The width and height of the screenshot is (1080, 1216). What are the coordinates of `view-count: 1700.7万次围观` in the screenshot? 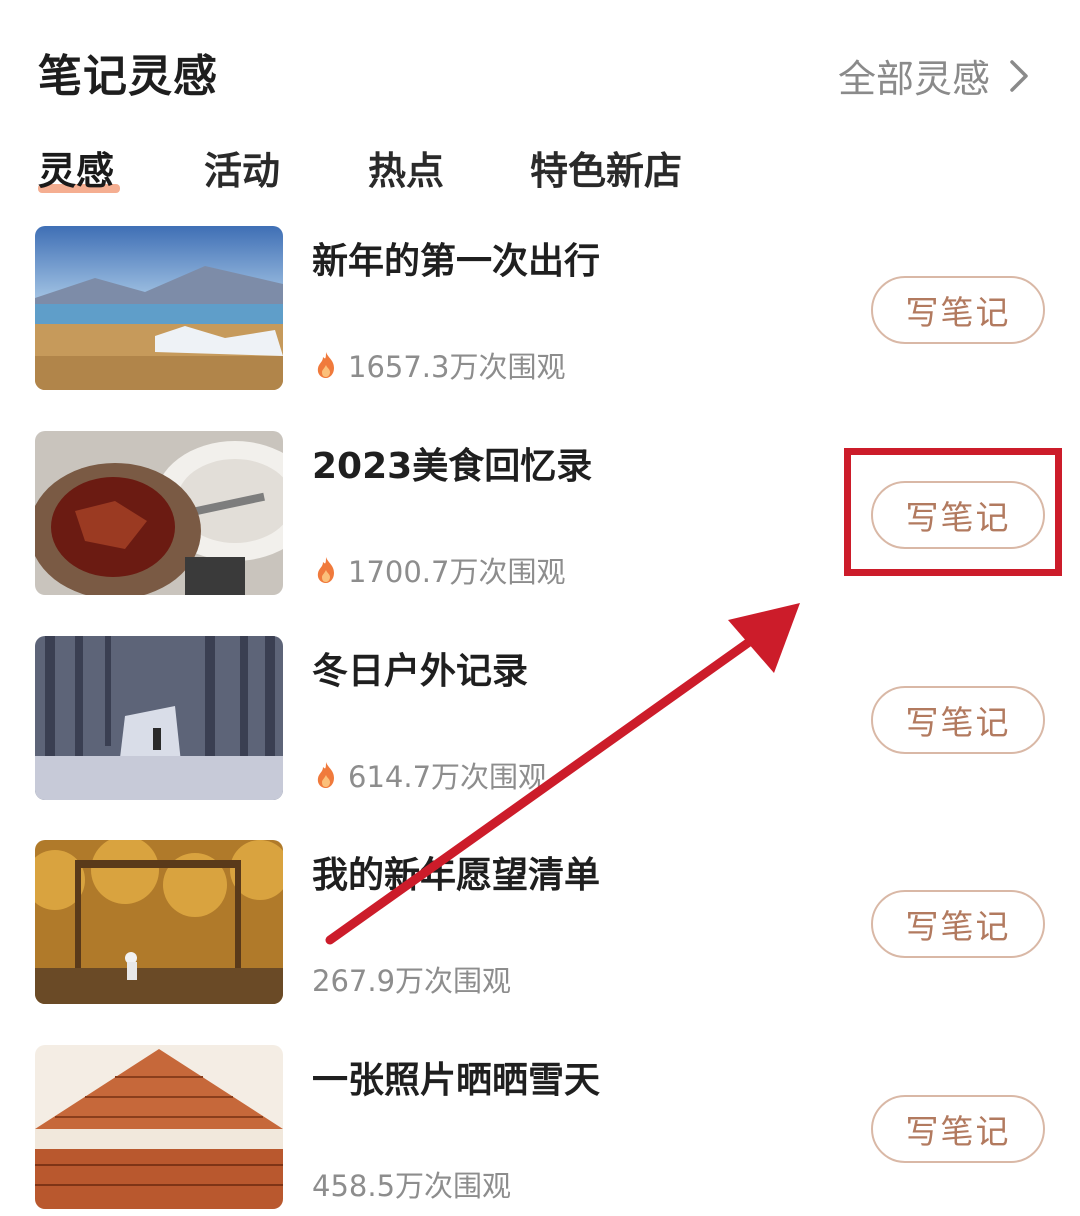 It's located at (438, 570).